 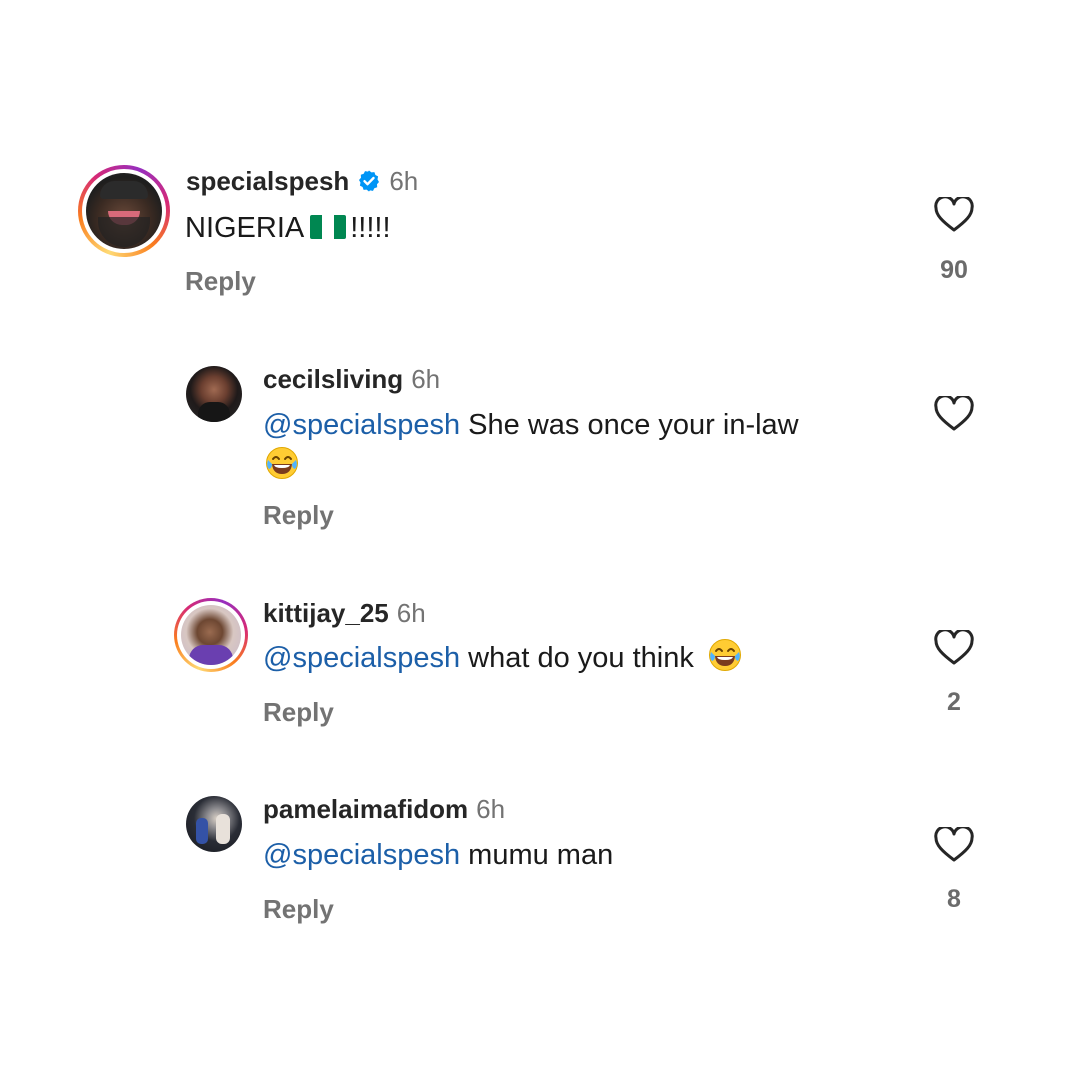 What do you see at coordinates (491, 809) in the screenshot?
I see `comment-time: 6h` at bounding box center [491, 809].